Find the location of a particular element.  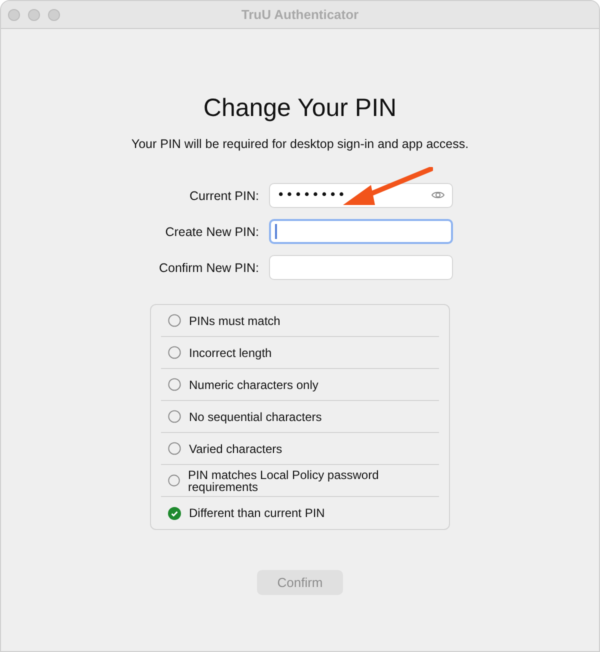

requirement-text: No sequential characters is located at coordinates (255, 416).